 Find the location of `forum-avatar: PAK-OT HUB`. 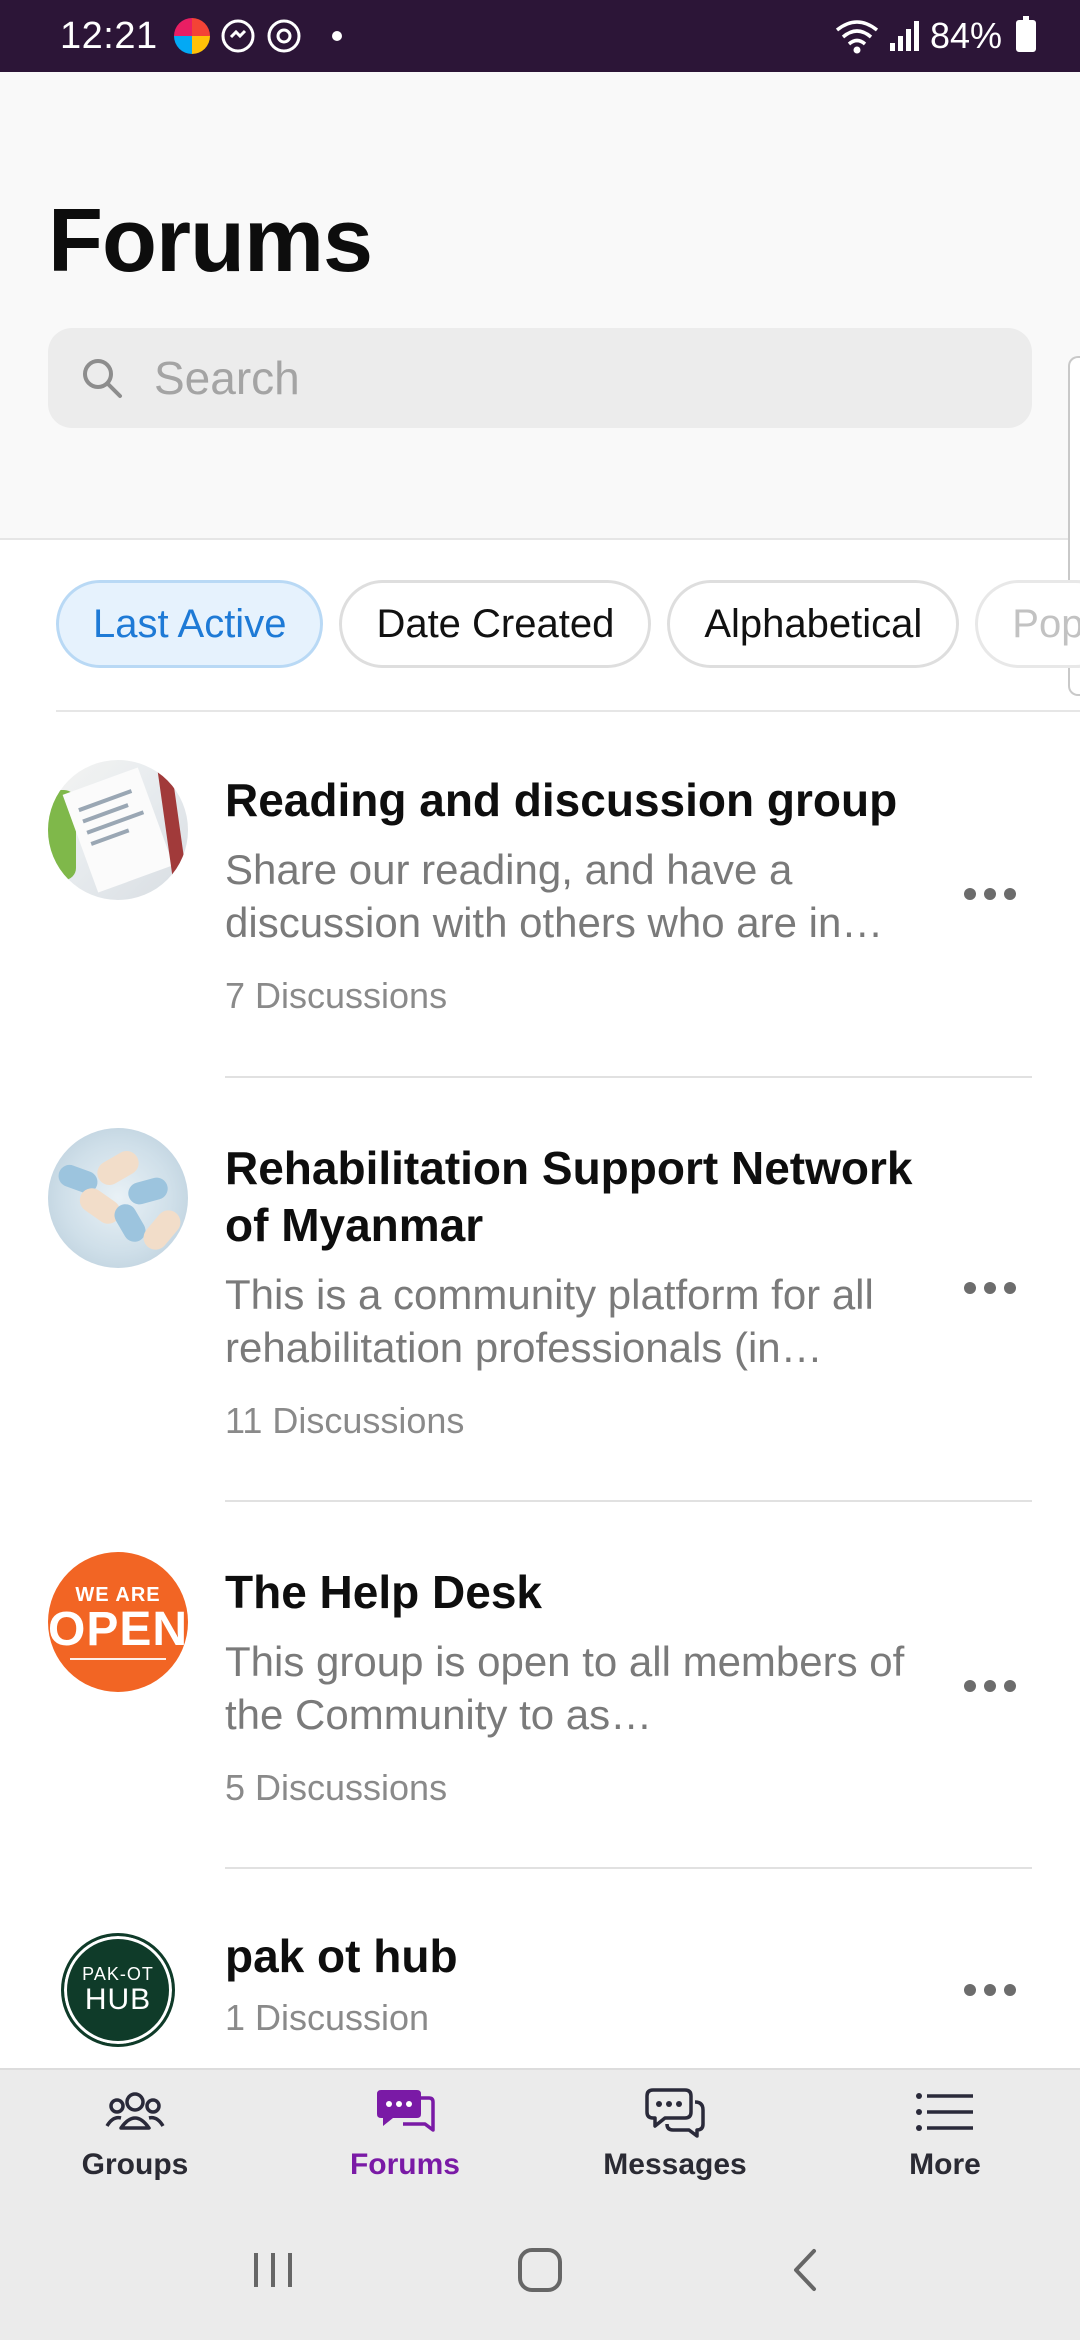

forum-avatar: PAK-OT HUB is located at coordinates (118, 1990).